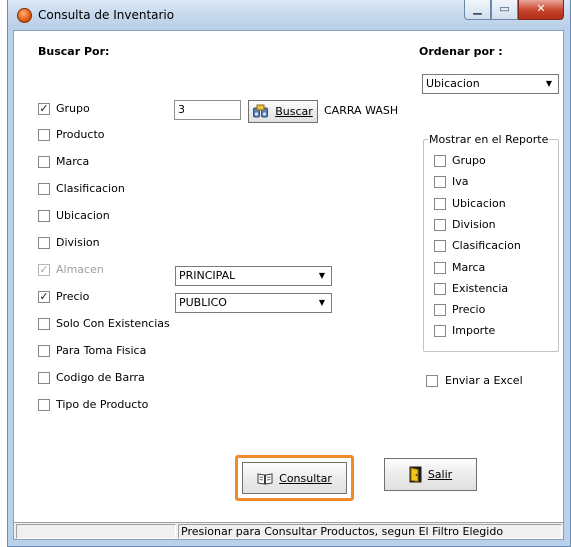 The height and width of the screenshot is (547, 571). I want to click on criteria-label: Precio, so click(73, 296).